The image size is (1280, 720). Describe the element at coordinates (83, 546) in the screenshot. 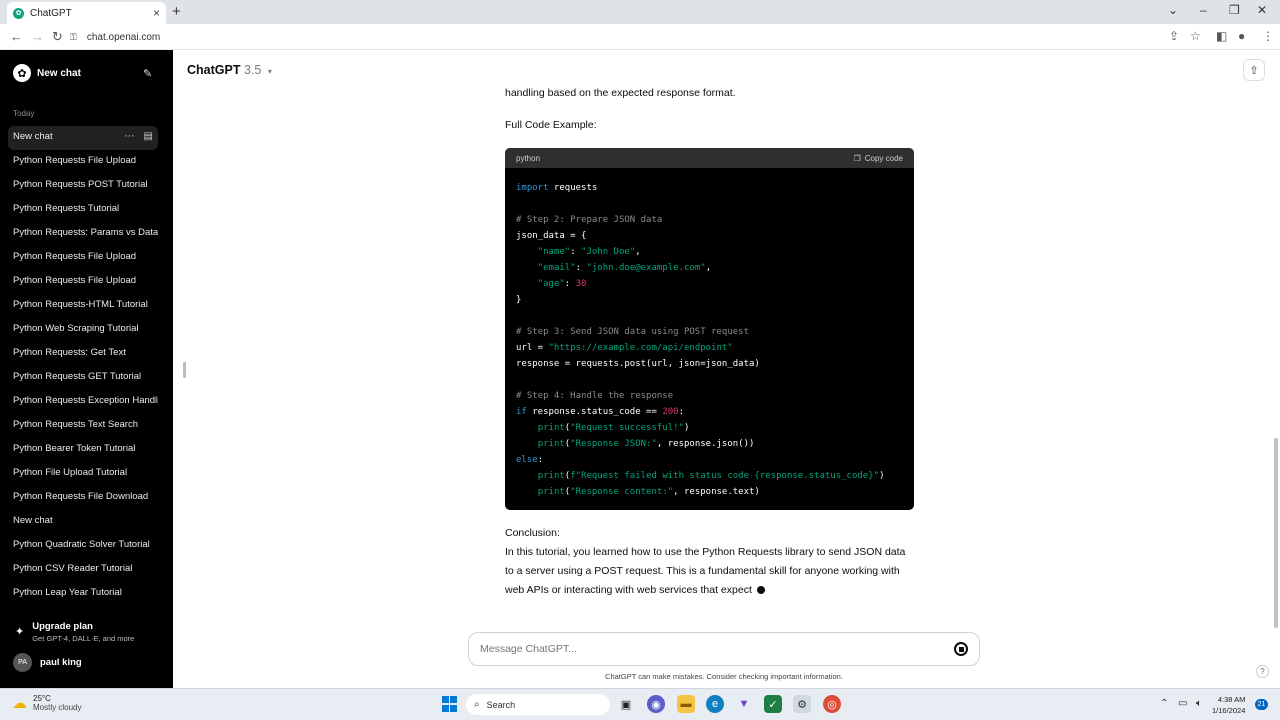

I see `sidebar-history-item: Python Quadratic Solver Tutorial` at that location.